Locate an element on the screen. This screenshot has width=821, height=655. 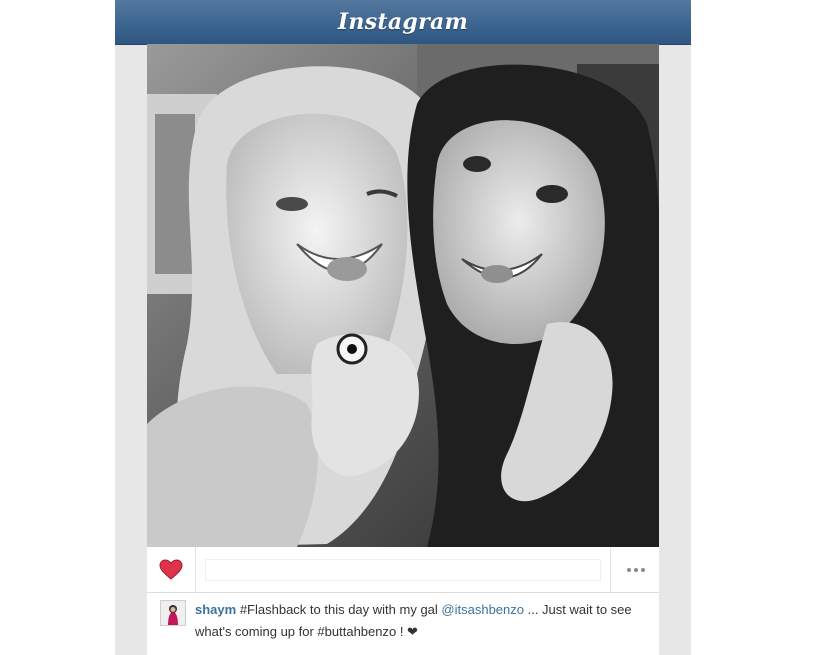
like-button is located at coordinates (171, 569).